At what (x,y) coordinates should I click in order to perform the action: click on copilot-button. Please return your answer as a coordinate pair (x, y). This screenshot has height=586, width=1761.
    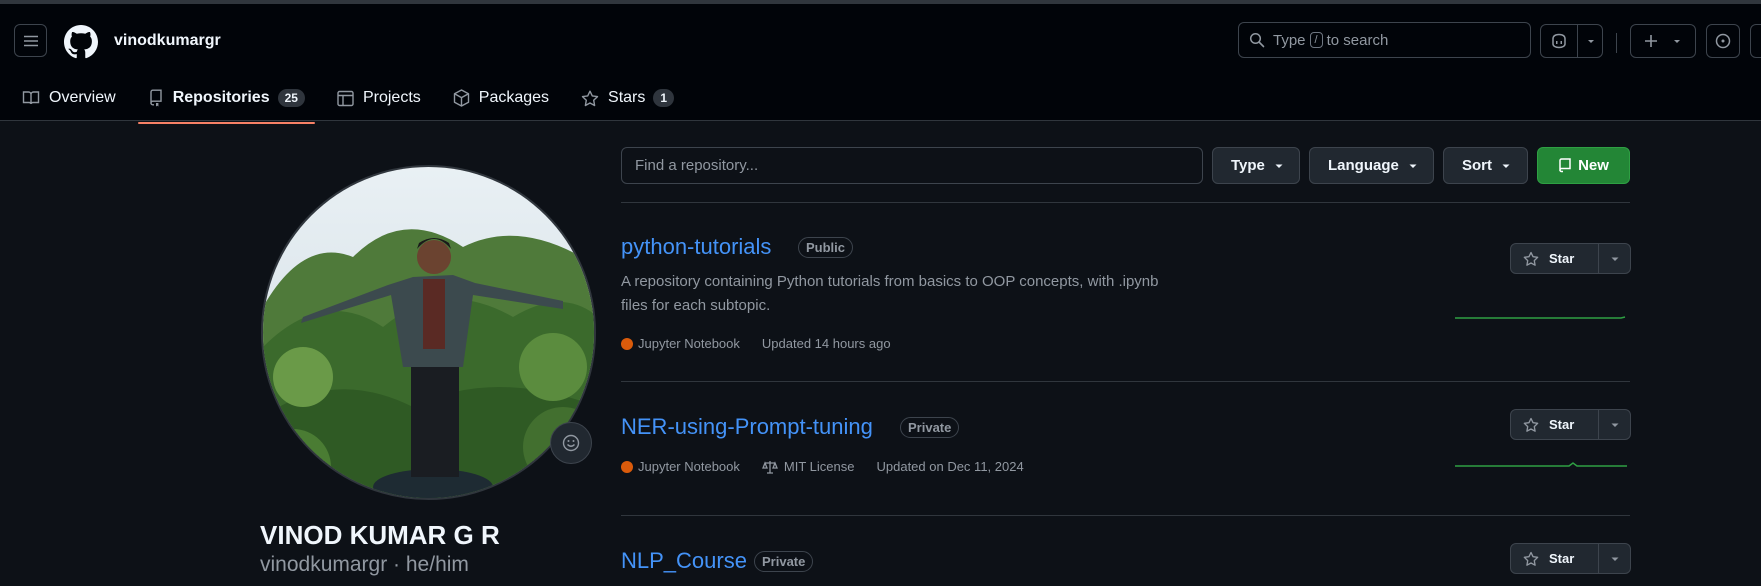
    Looking at the image, I should click on (1571, 41).